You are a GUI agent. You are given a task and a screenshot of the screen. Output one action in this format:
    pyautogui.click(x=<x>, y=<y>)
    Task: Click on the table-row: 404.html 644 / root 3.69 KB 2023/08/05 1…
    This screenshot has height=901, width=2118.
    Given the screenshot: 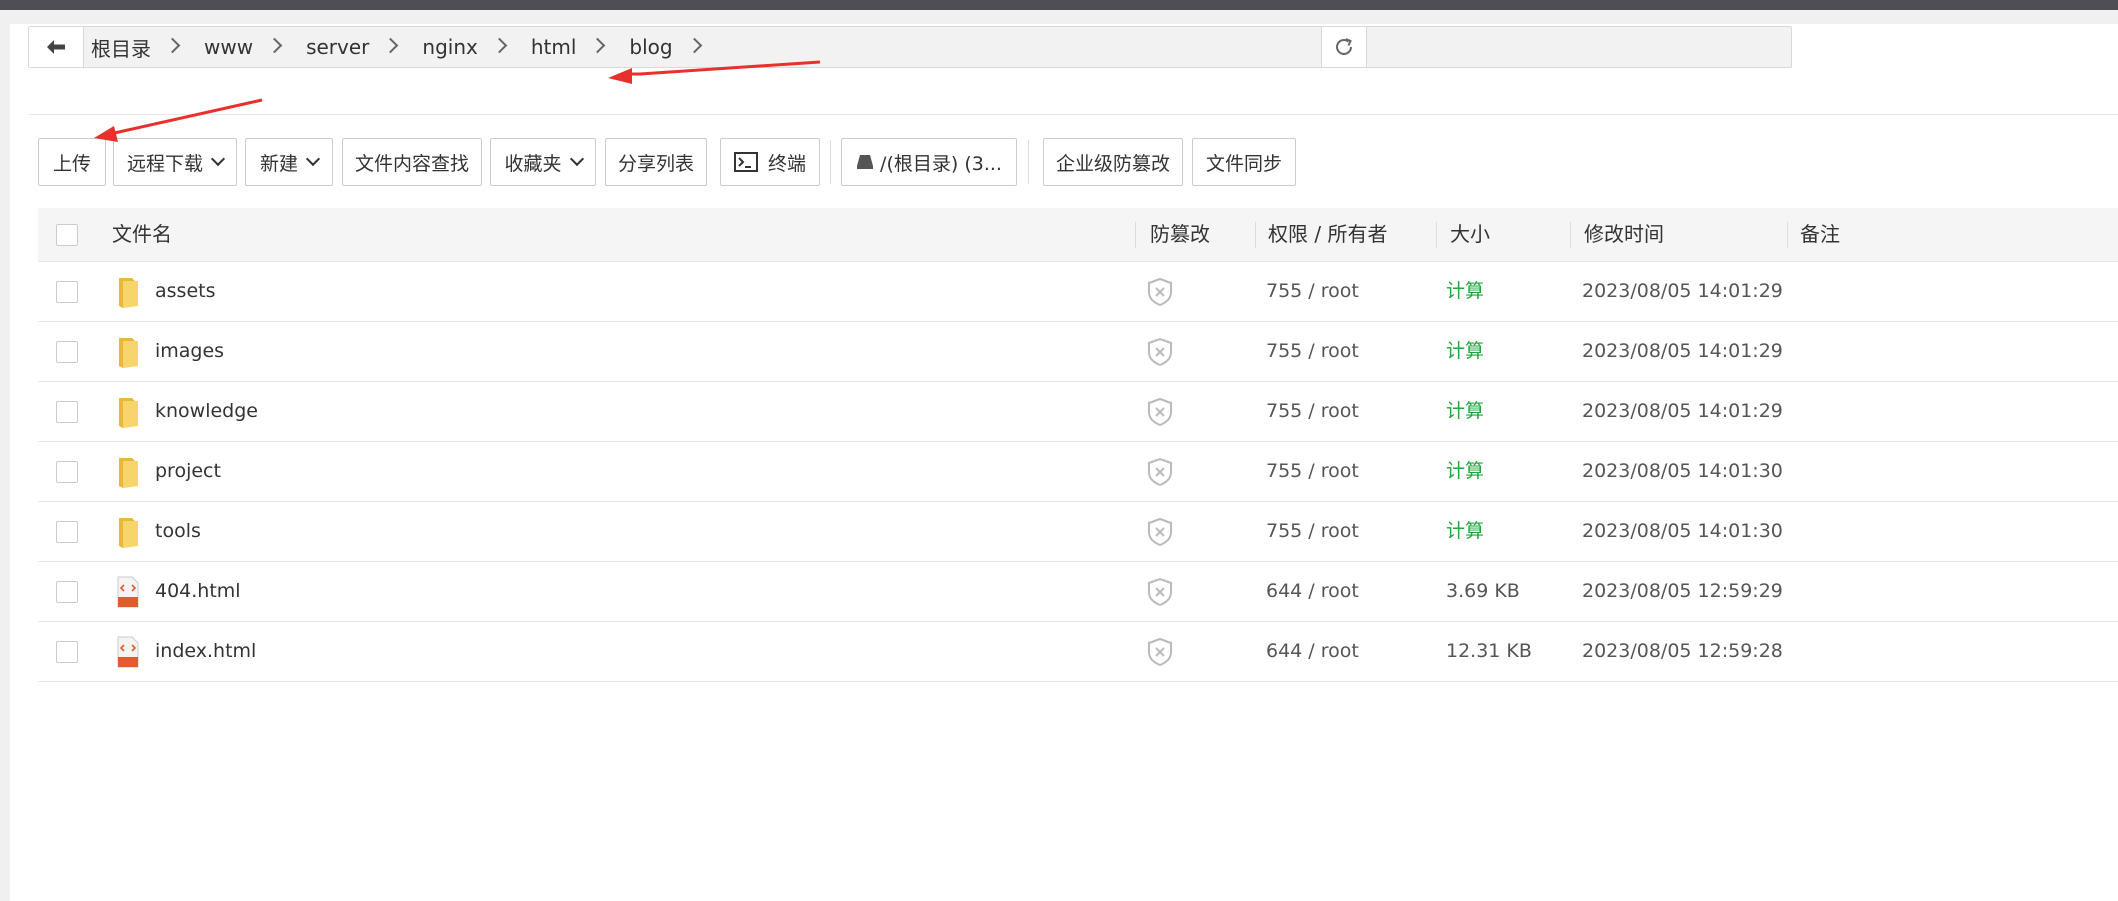 What is the action you would take?
    pyautogui.click(x=1078, y=592)
    